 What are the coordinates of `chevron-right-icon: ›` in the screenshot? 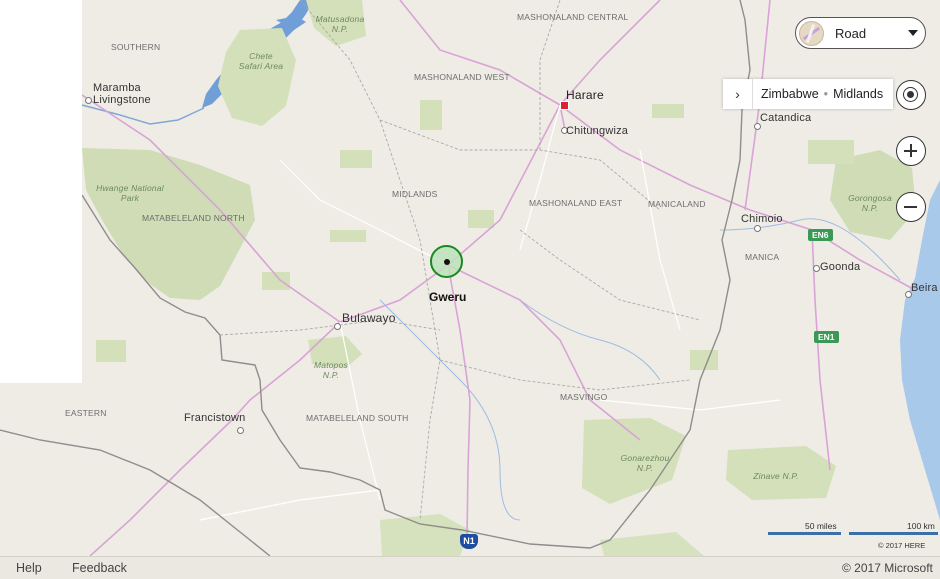 It's located at (738, 94).